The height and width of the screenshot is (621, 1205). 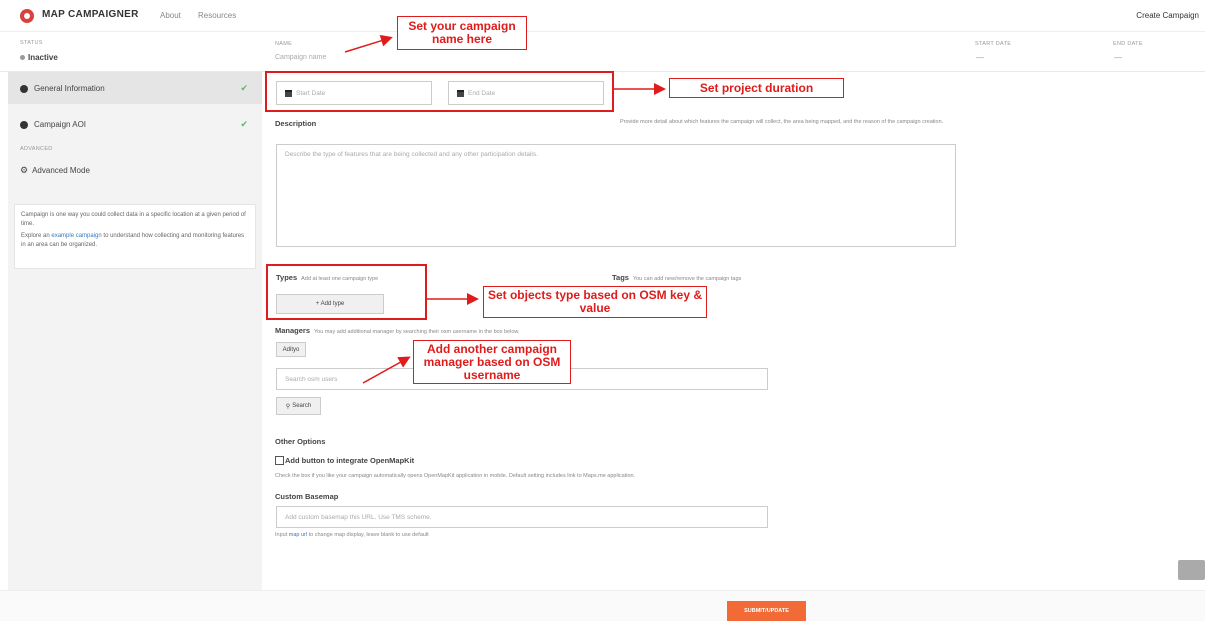 I want to click on annotation-duration: Set project duration, so click(x=756, y=88).